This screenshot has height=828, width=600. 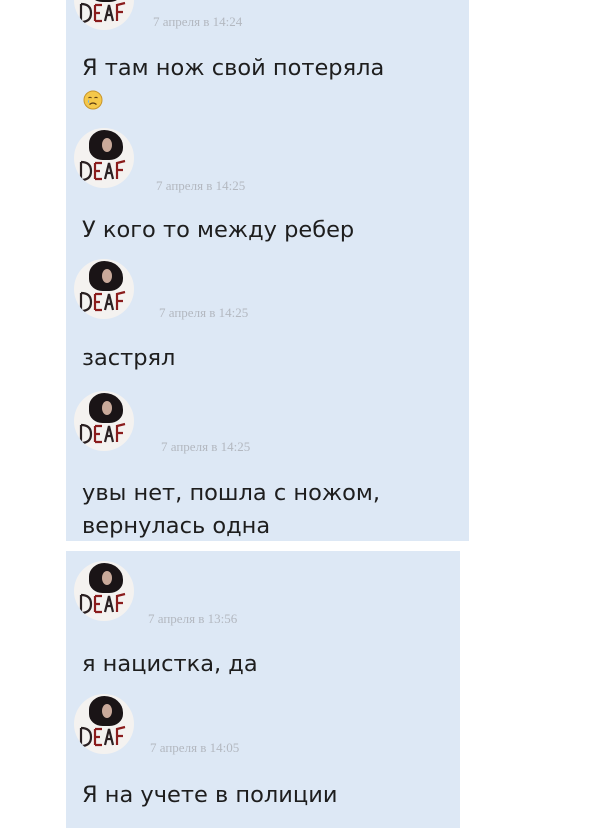 I want to click on message-text: Я там нож свой потеряла, so click(x=233, y=68).